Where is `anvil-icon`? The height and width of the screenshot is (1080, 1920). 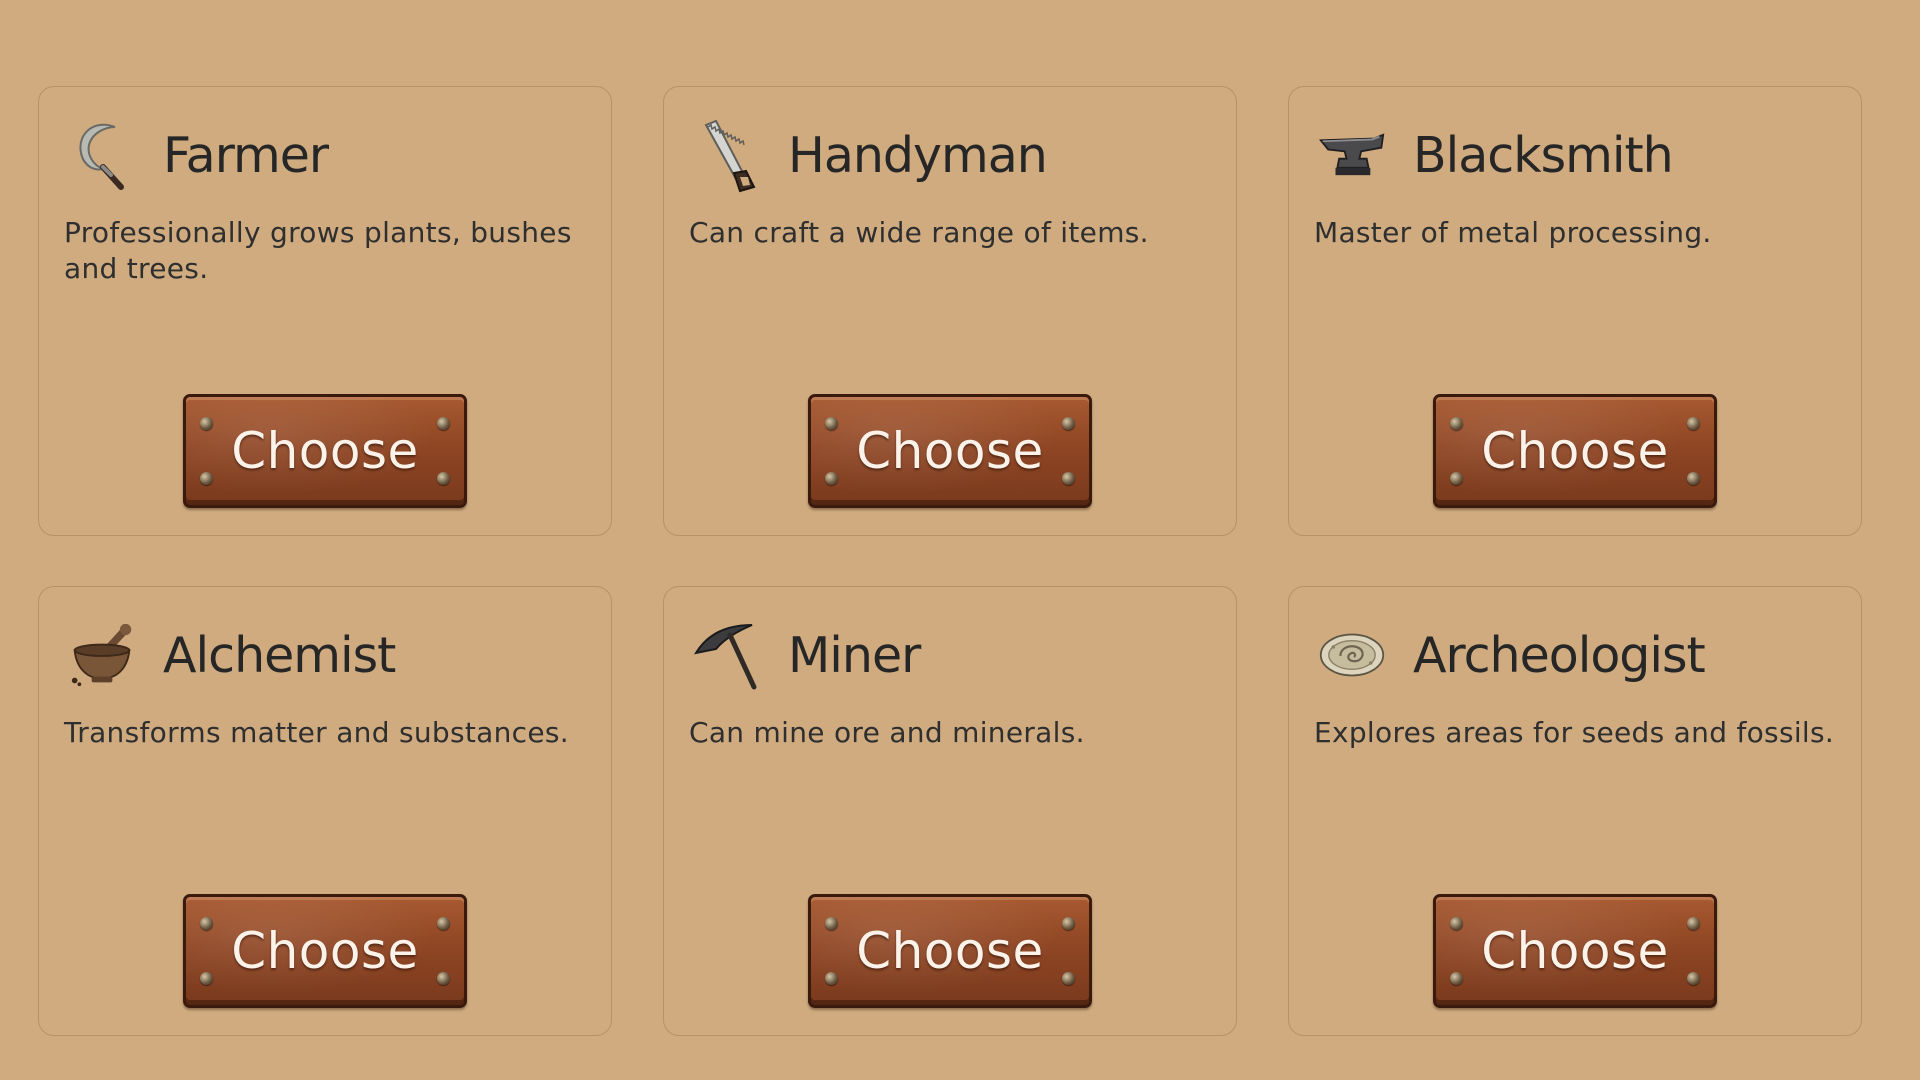
anvil-icon is located at coordinates (1352, 155).